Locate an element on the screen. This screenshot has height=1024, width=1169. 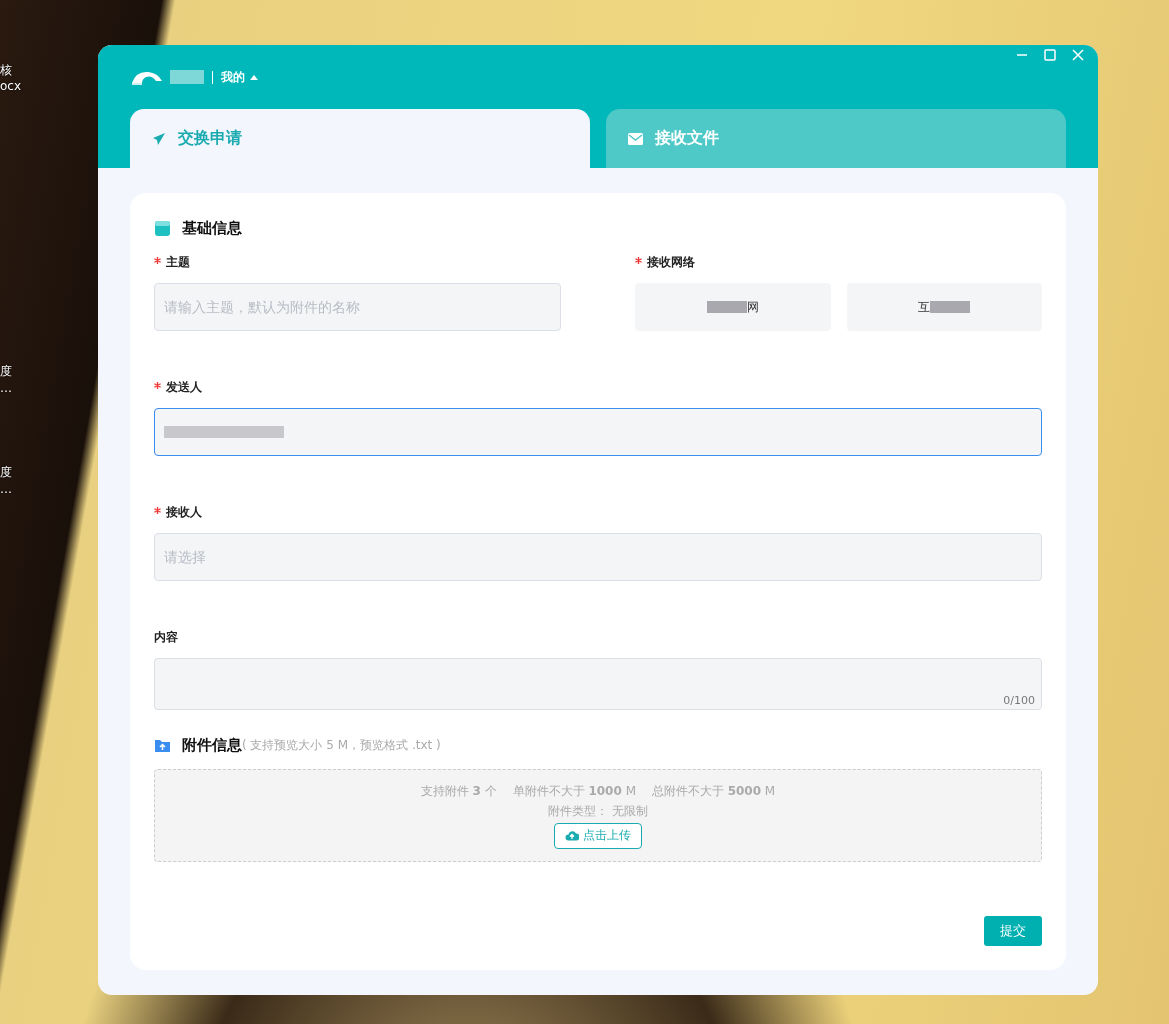
submit-button: 提交 is located at coordinates (1013, 931).